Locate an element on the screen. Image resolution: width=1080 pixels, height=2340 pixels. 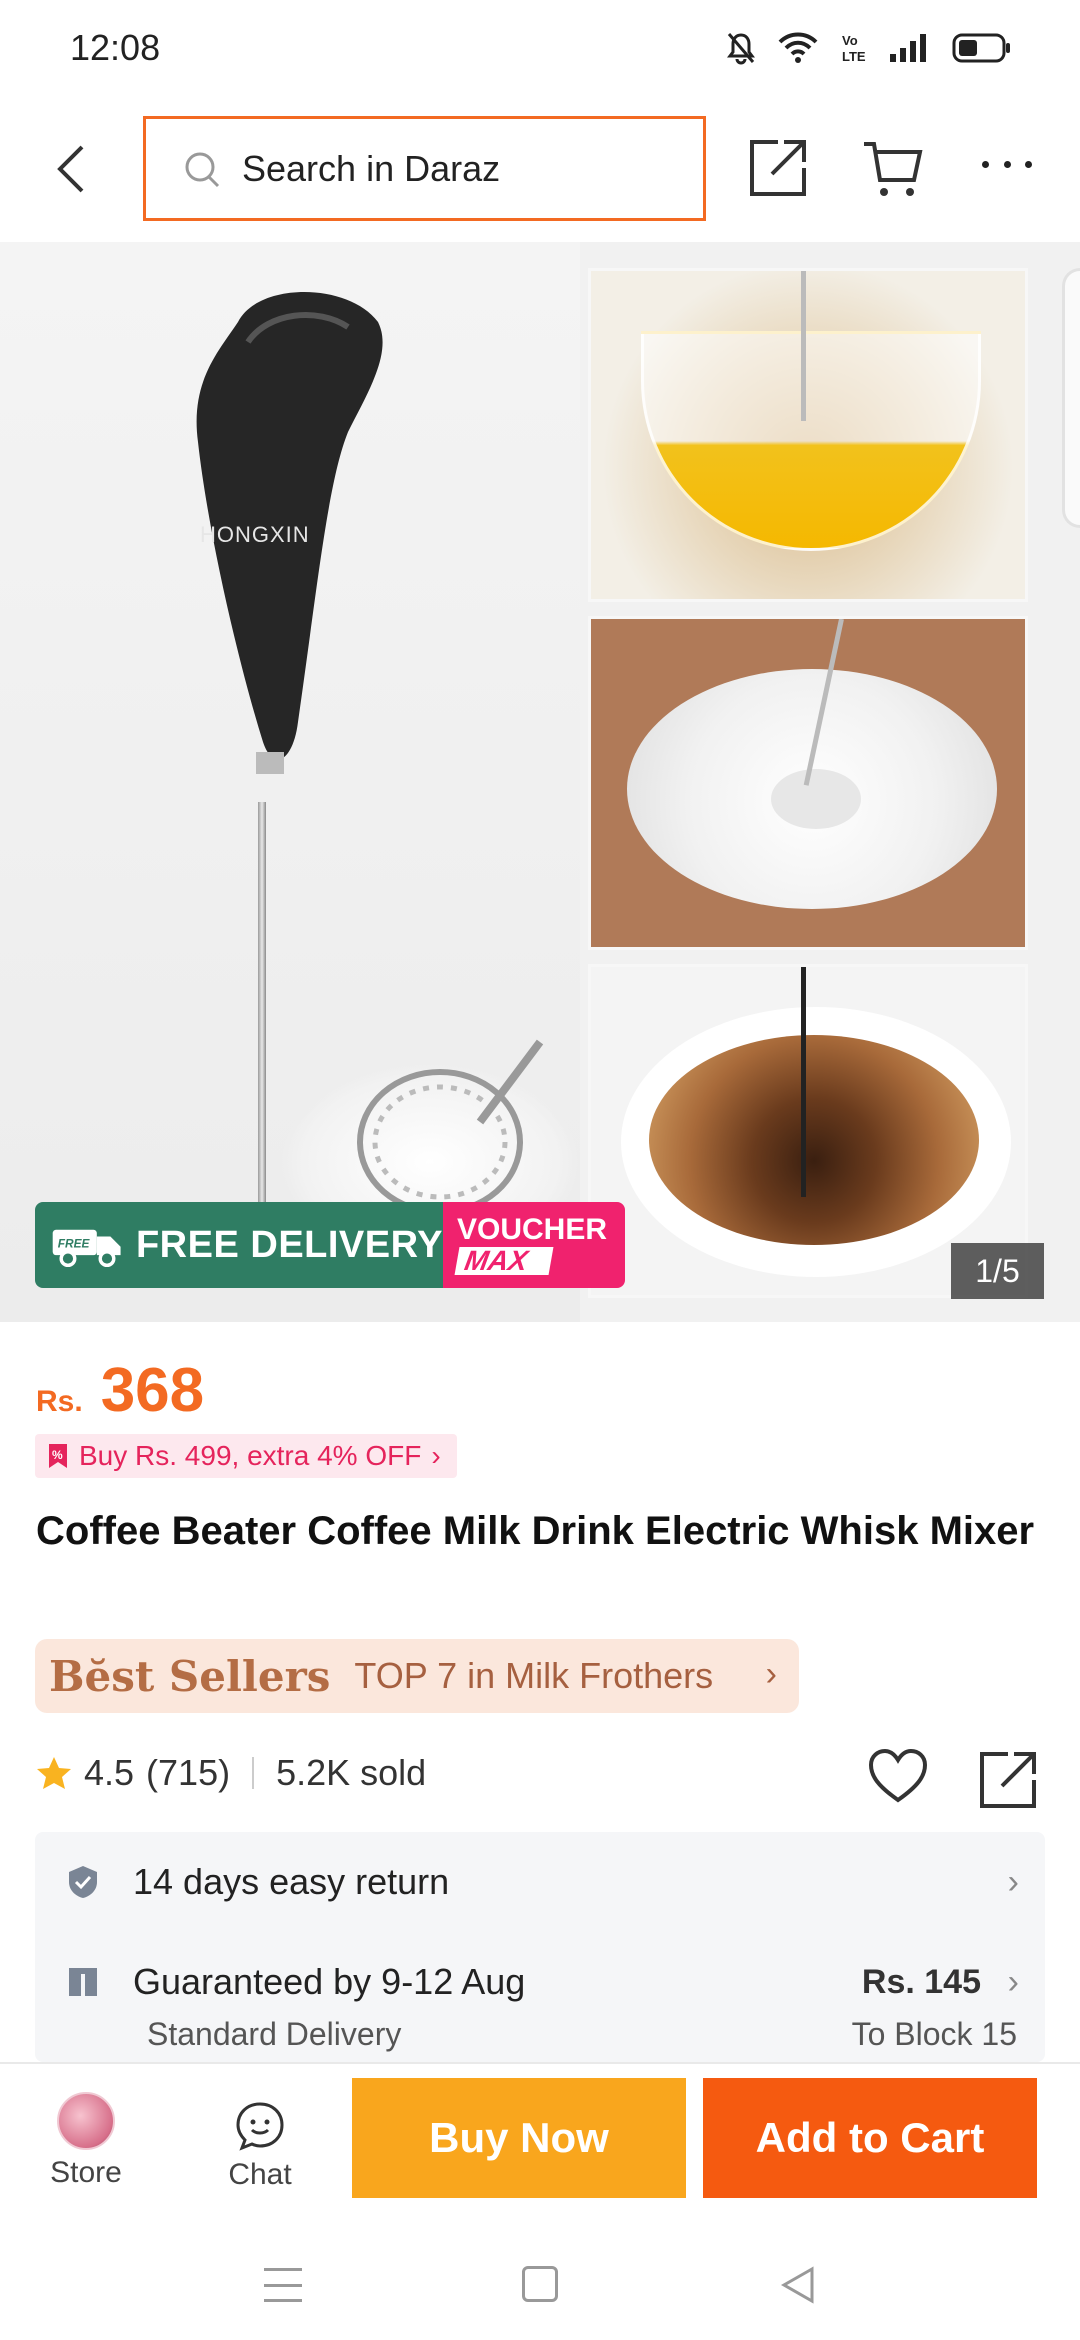
status-time: 12:08 is located at coordinates (115, 47).